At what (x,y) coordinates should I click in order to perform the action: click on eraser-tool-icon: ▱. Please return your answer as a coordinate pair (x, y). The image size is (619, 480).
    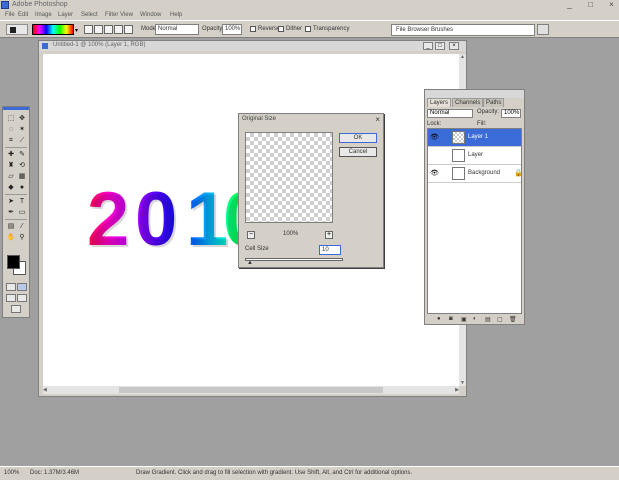
    Looking at the image, I should click on (11, 176).